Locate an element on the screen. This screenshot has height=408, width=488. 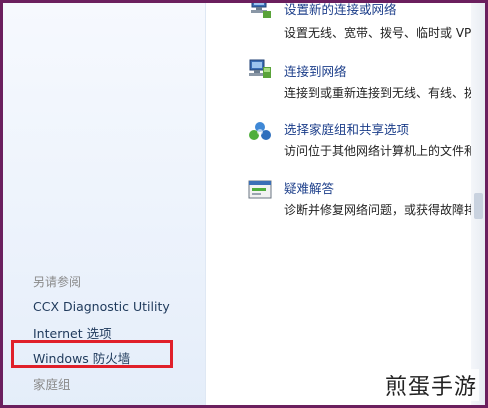
task-description: 连接到或重新连接到无线、有线、拨号 is located at coordinates (386, 93).